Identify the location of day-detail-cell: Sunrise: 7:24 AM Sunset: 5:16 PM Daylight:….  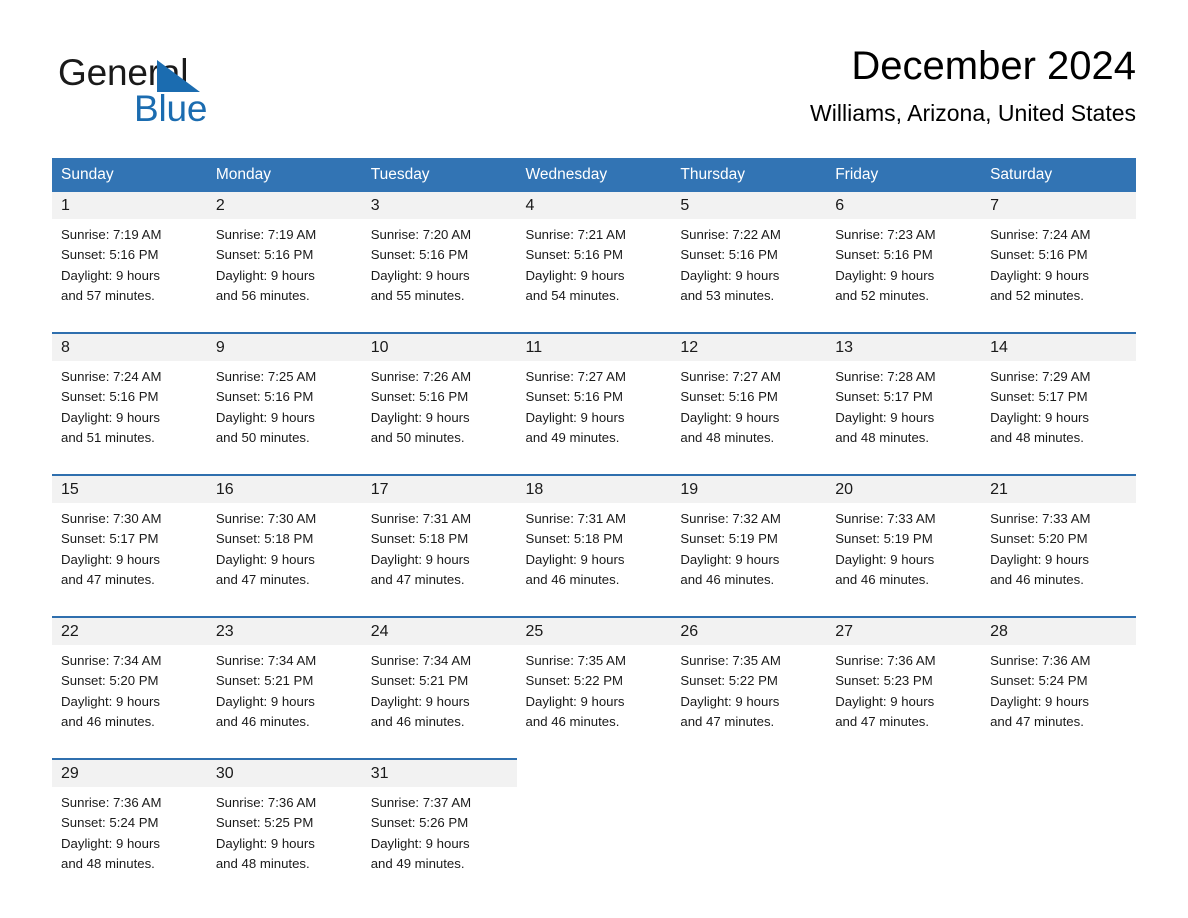
(1058, 271).